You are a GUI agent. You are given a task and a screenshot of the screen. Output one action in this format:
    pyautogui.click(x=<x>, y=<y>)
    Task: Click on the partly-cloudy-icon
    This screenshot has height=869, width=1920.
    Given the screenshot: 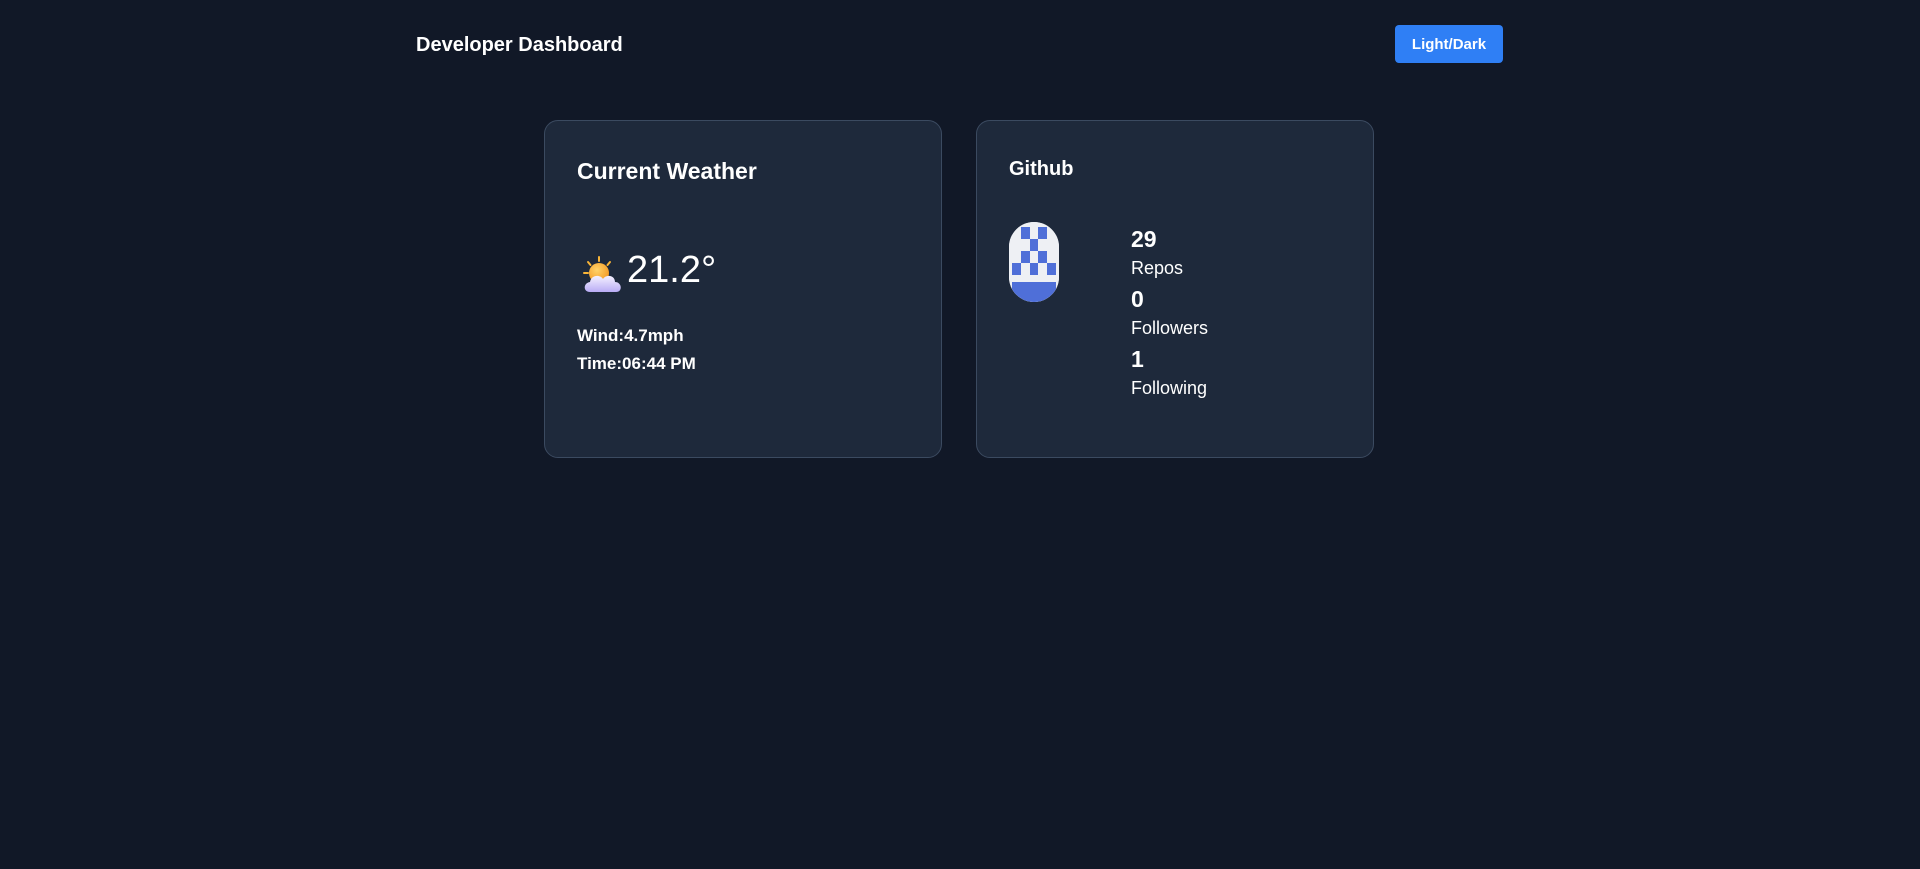 What is the action you would take?
    pyautogui.click(x=602, y=274)
    